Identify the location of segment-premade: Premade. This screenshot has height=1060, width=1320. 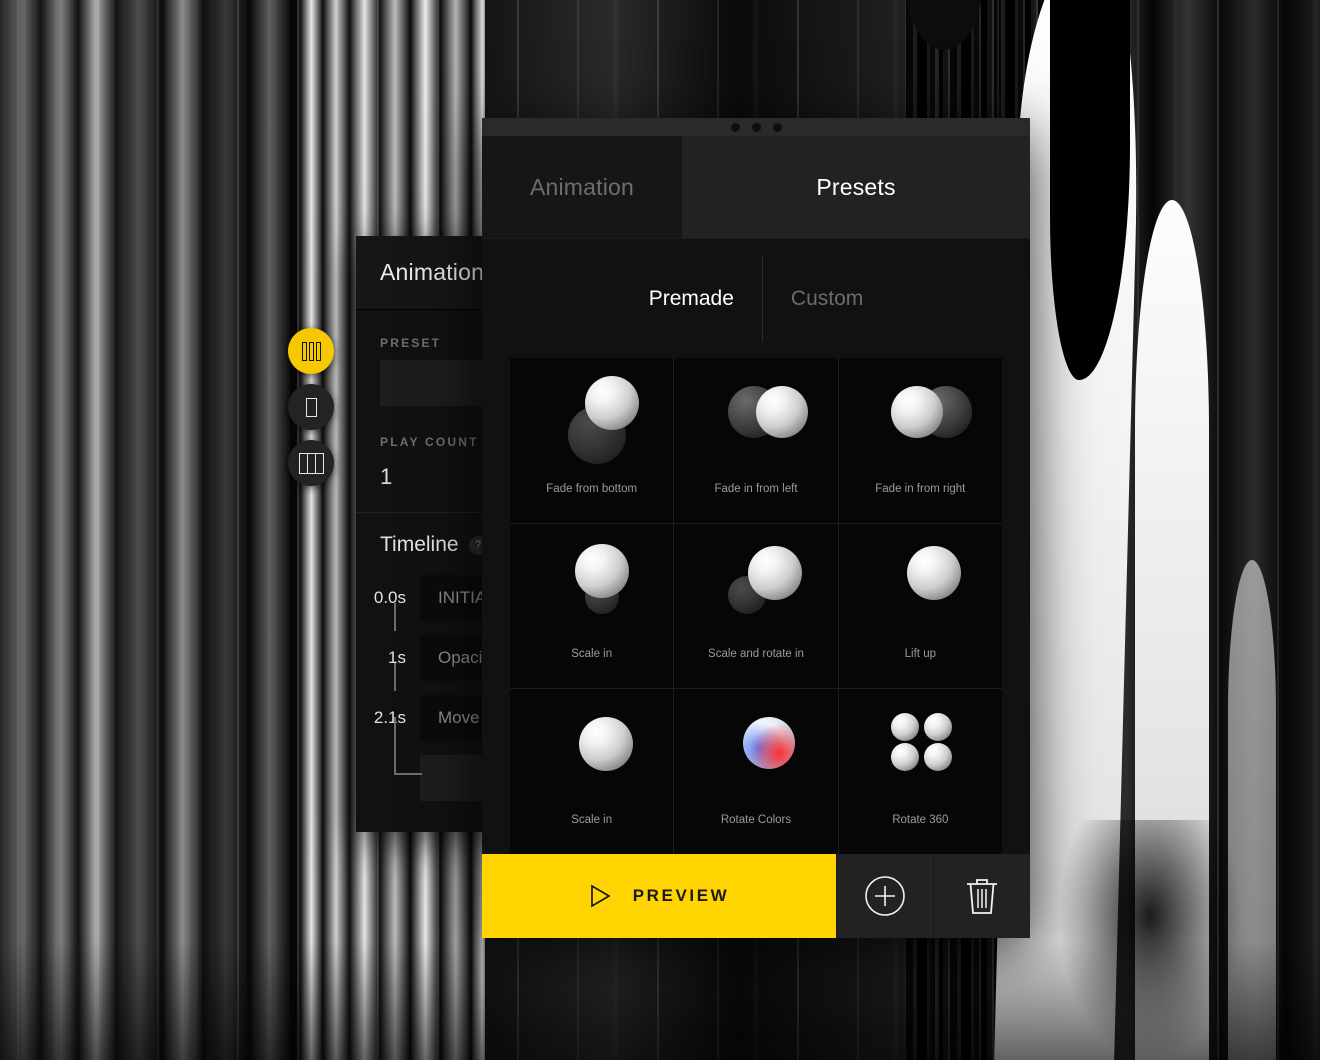
(691, 299).